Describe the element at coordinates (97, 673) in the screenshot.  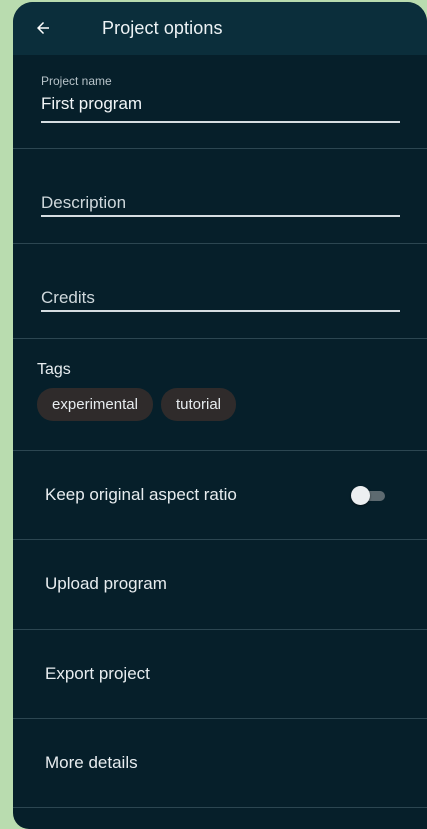
I see `export-project-label: Export project` at that location.